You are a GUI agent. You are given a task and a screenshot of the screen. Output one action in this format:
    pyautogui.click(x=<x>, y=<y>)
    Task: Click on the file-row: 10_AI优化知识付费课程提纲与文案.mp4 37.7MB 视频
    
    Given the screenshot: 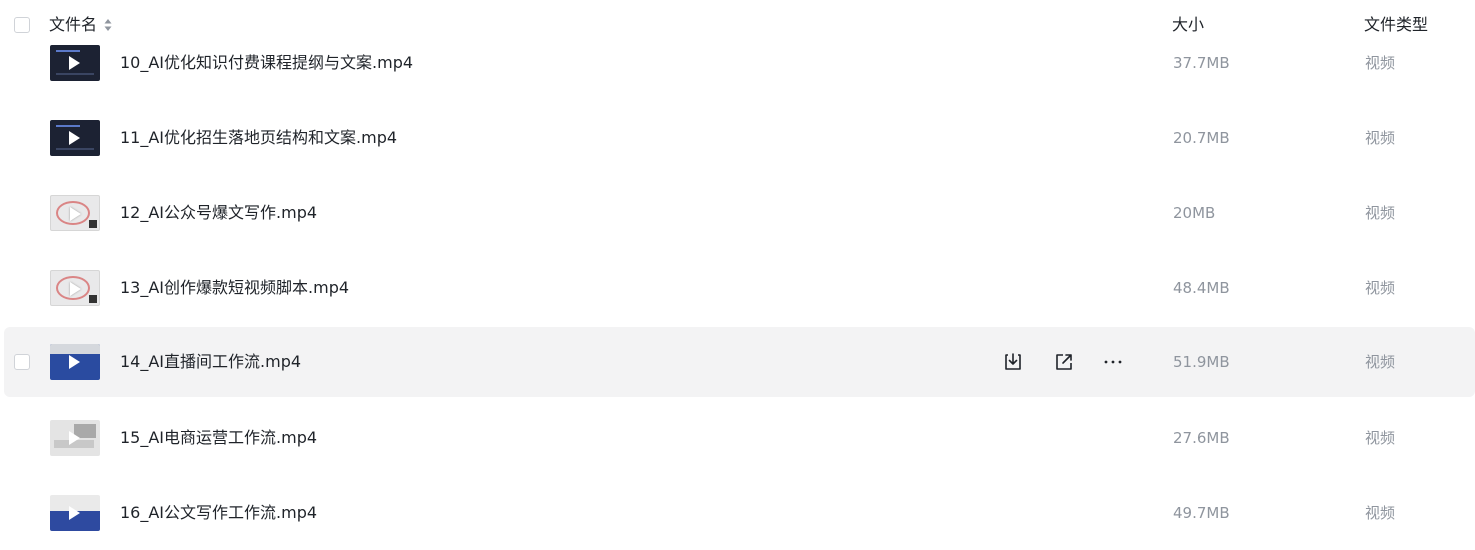 What is the action you would take?
    pyautogui.click(x=739, y=63)
    